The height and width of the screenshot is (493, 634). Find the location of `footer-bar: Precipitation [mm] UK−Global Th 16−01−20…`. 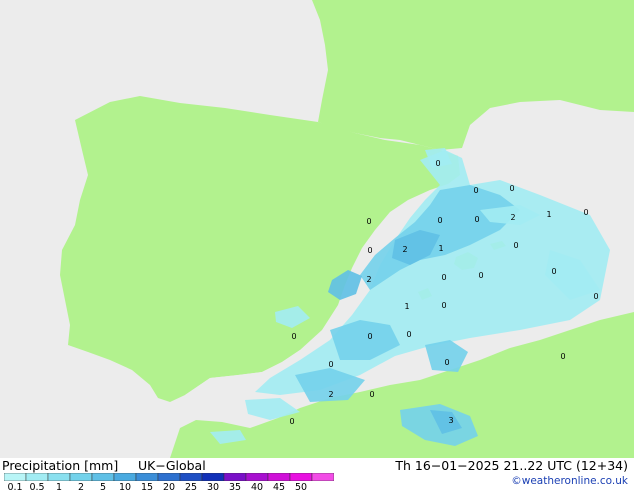

footer-bar: Precipitation [mm] UK−Global Th 16−01−20… is located at coordinates (317, 475).